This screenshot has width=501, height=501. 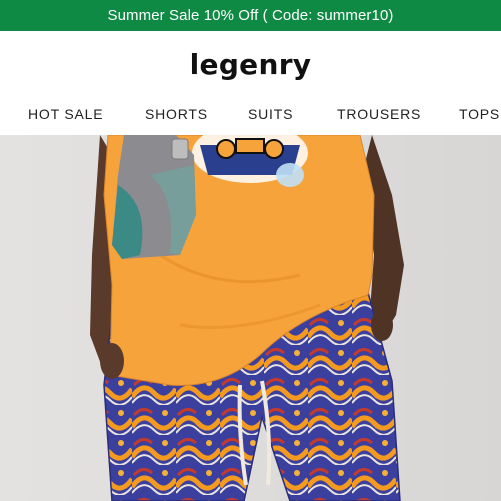 I want to click on nav-item-trousers: TROUSERS, so click(x=379, y=114).